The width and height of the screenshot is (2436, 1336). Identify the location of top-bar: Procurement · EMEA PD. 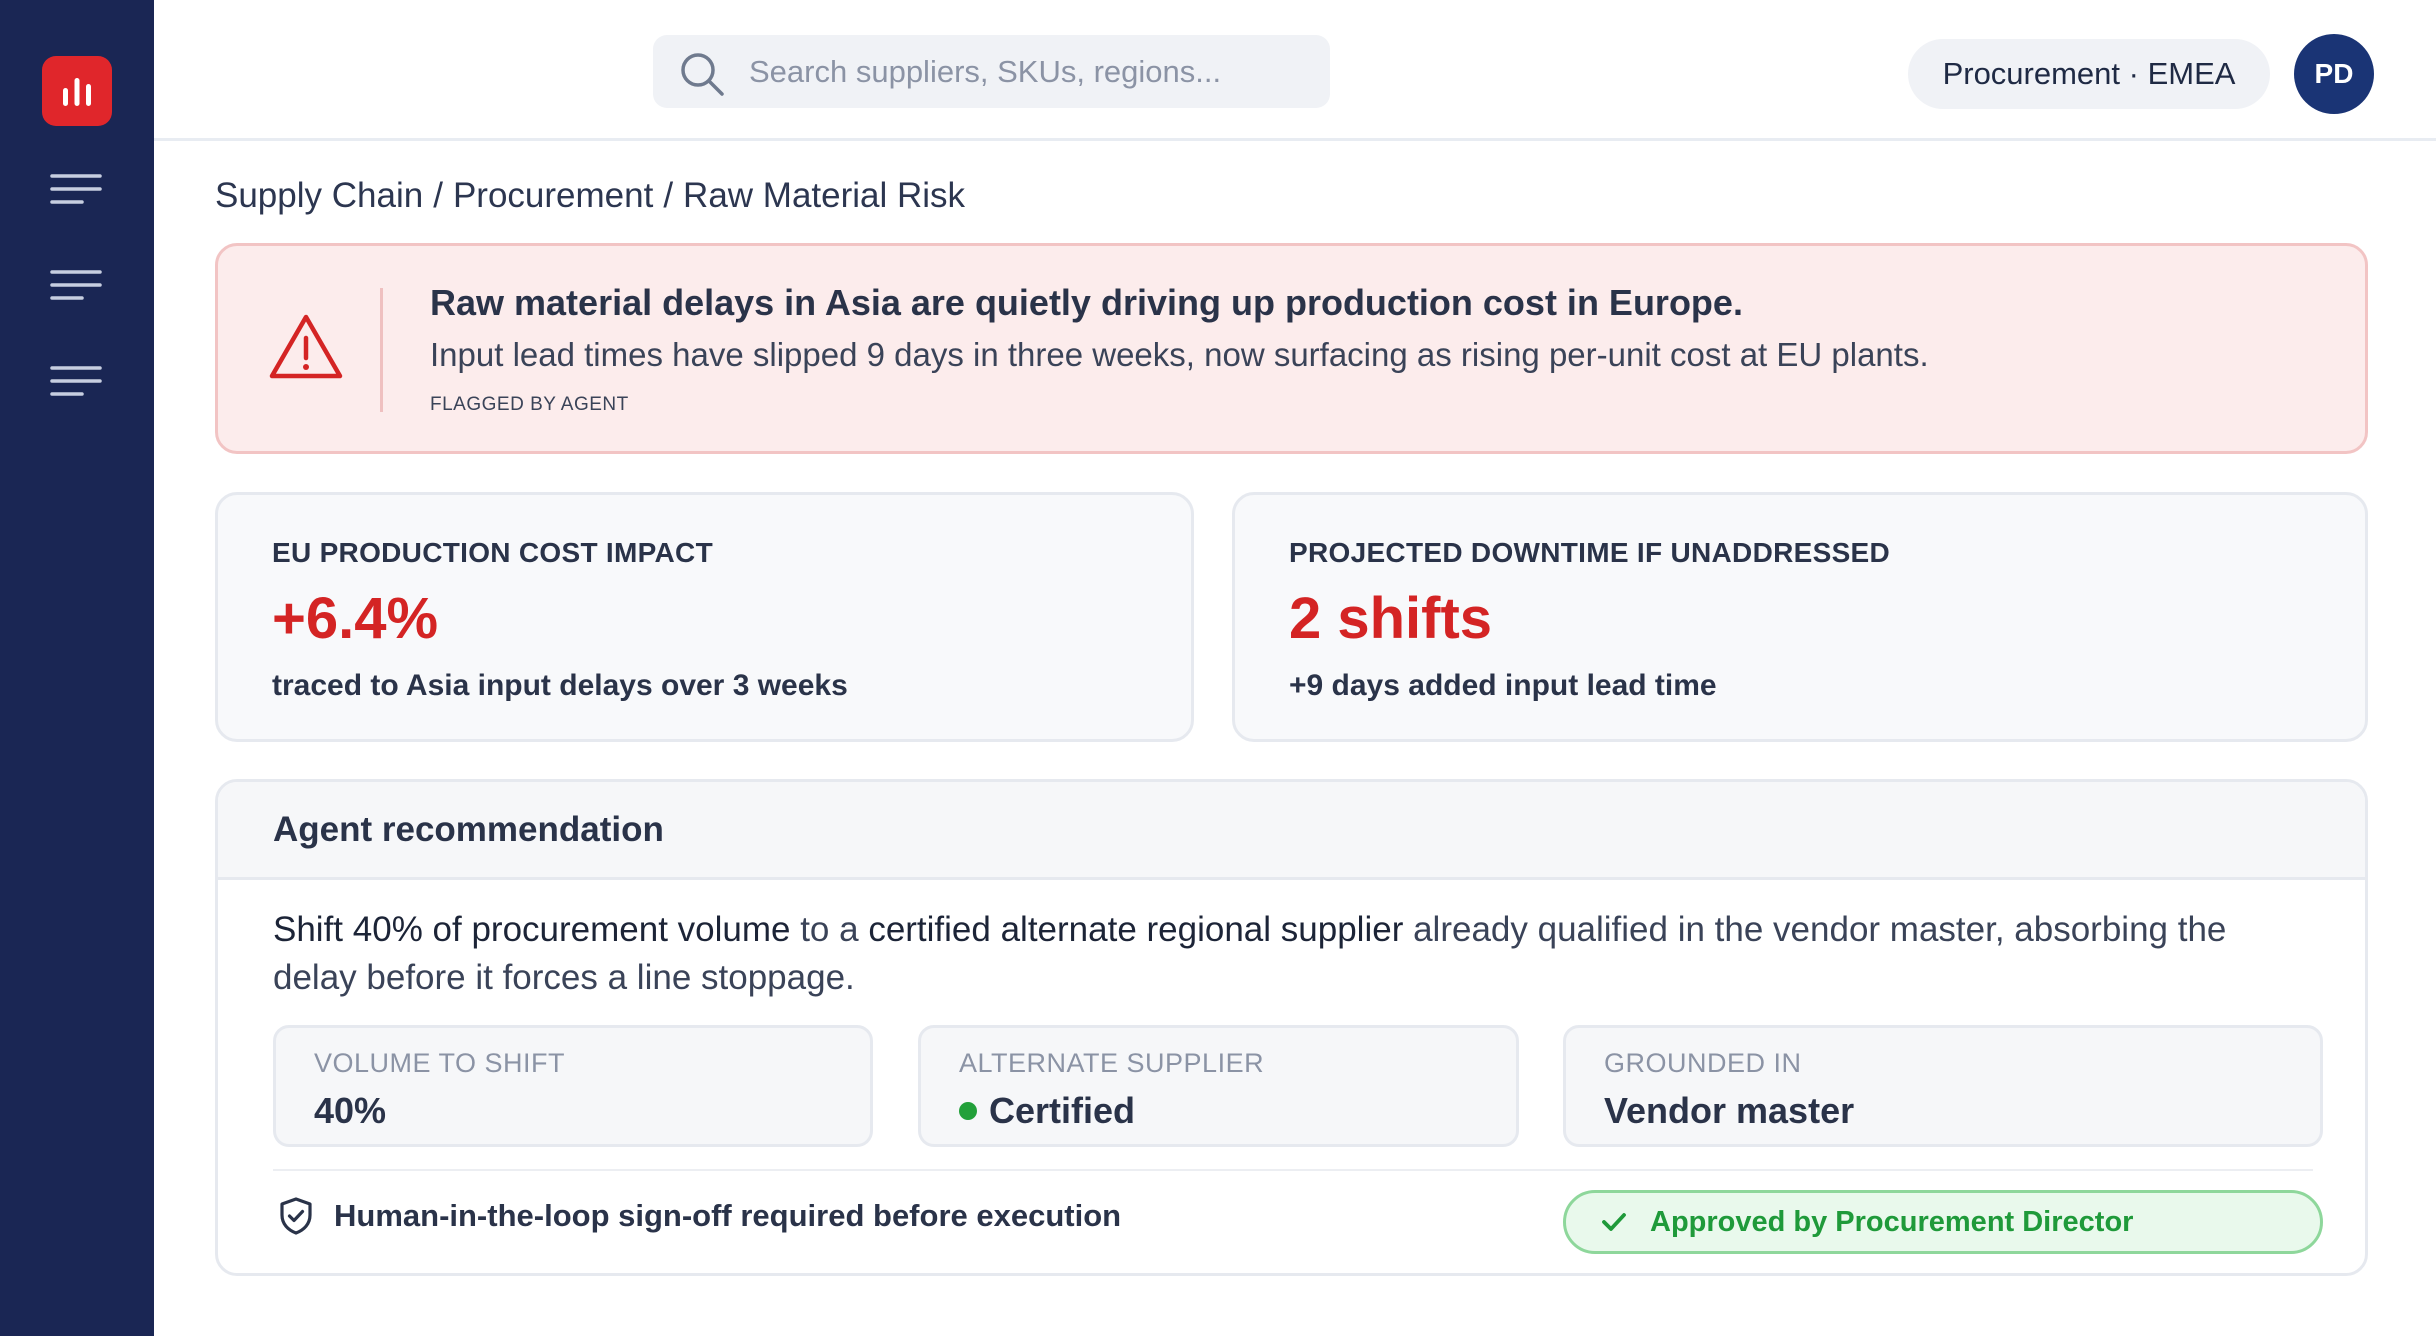
(1295, 70).